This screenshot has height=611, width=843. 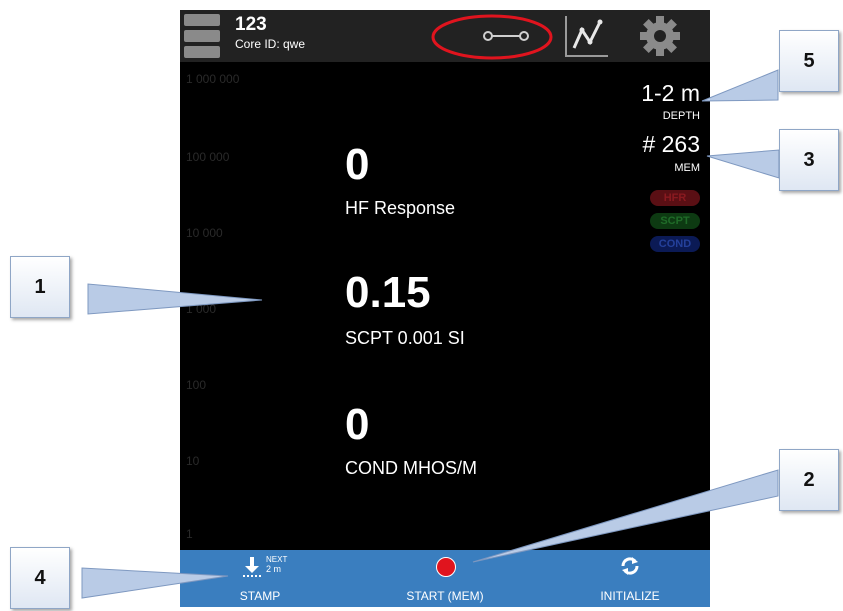 I want to click on highlight-ellipse, so click(x=492, y=37).